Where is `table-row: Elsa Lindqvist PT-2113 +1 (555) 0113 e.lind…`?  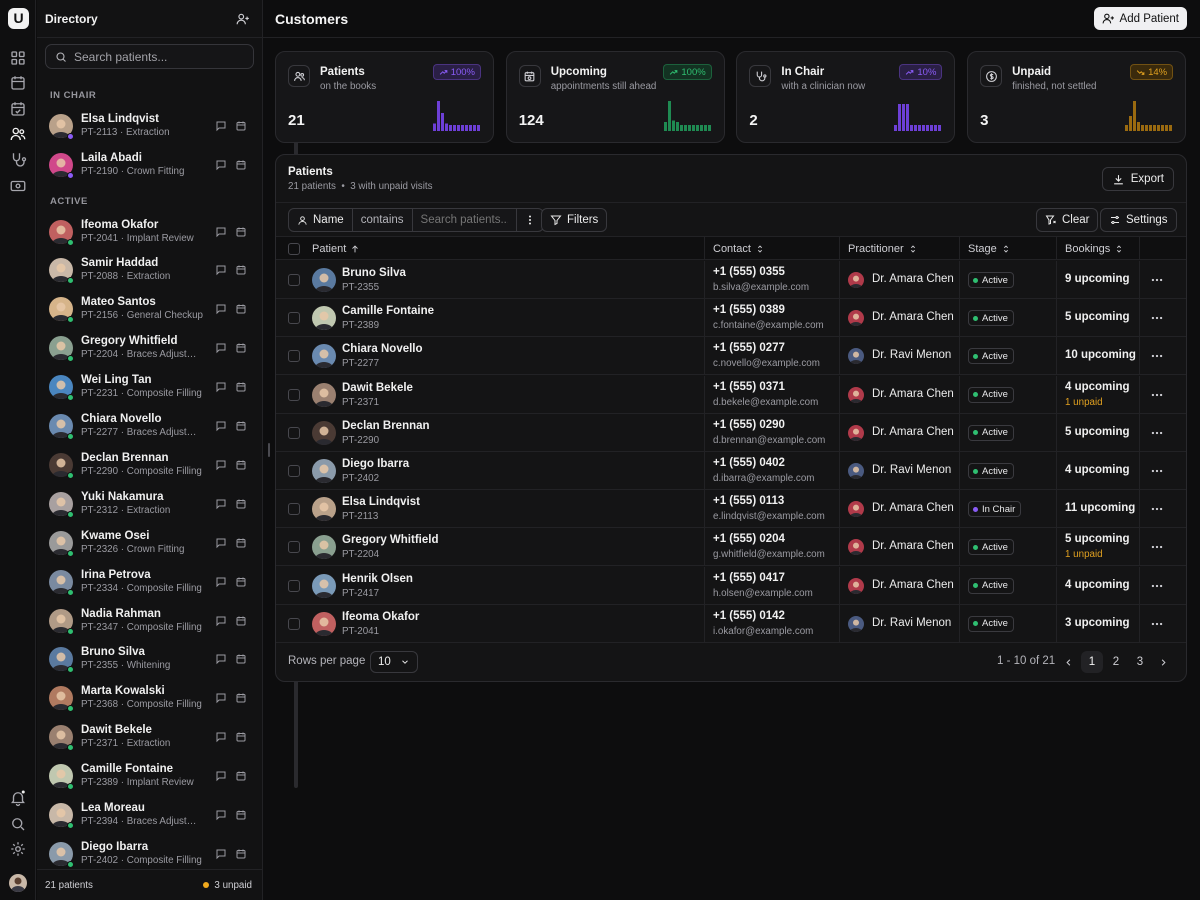 table-row: Elsa Lindqvist PT-2113 +1 (555) 0113 e.lind… is located at coordinates (731, 509).